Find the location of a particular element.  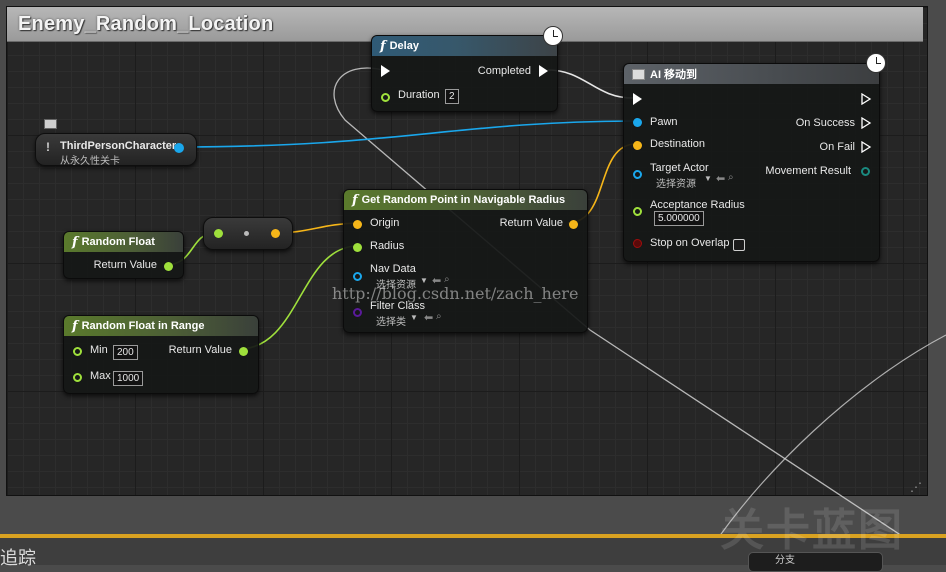

conversion-mid-dot is located at coordinates (246, 233).